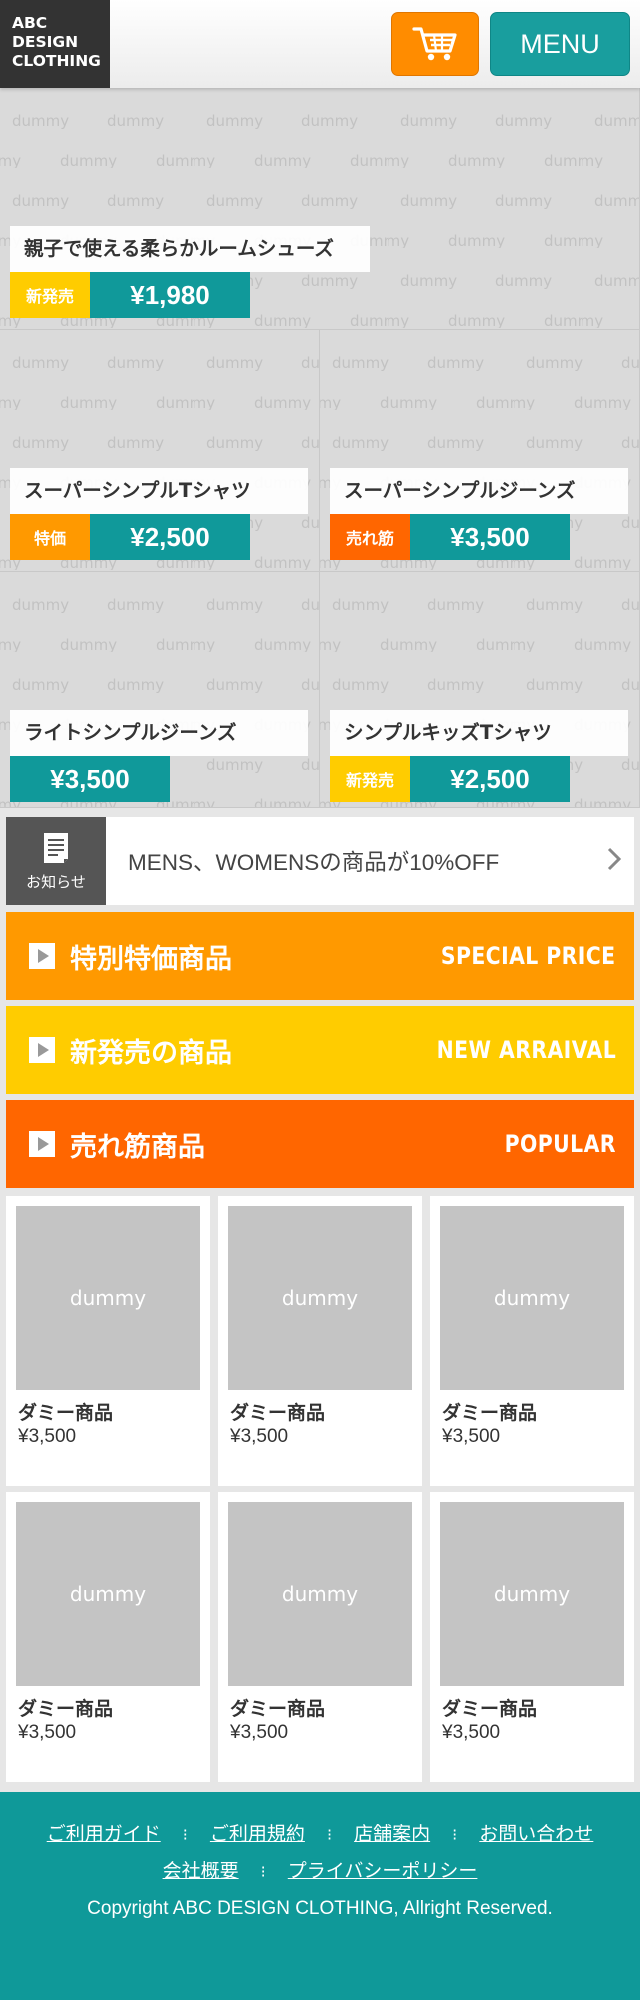 This screenshot has height=2000, width=640. I want to click on logo-line-2: DESIGN, so click(45, 42).